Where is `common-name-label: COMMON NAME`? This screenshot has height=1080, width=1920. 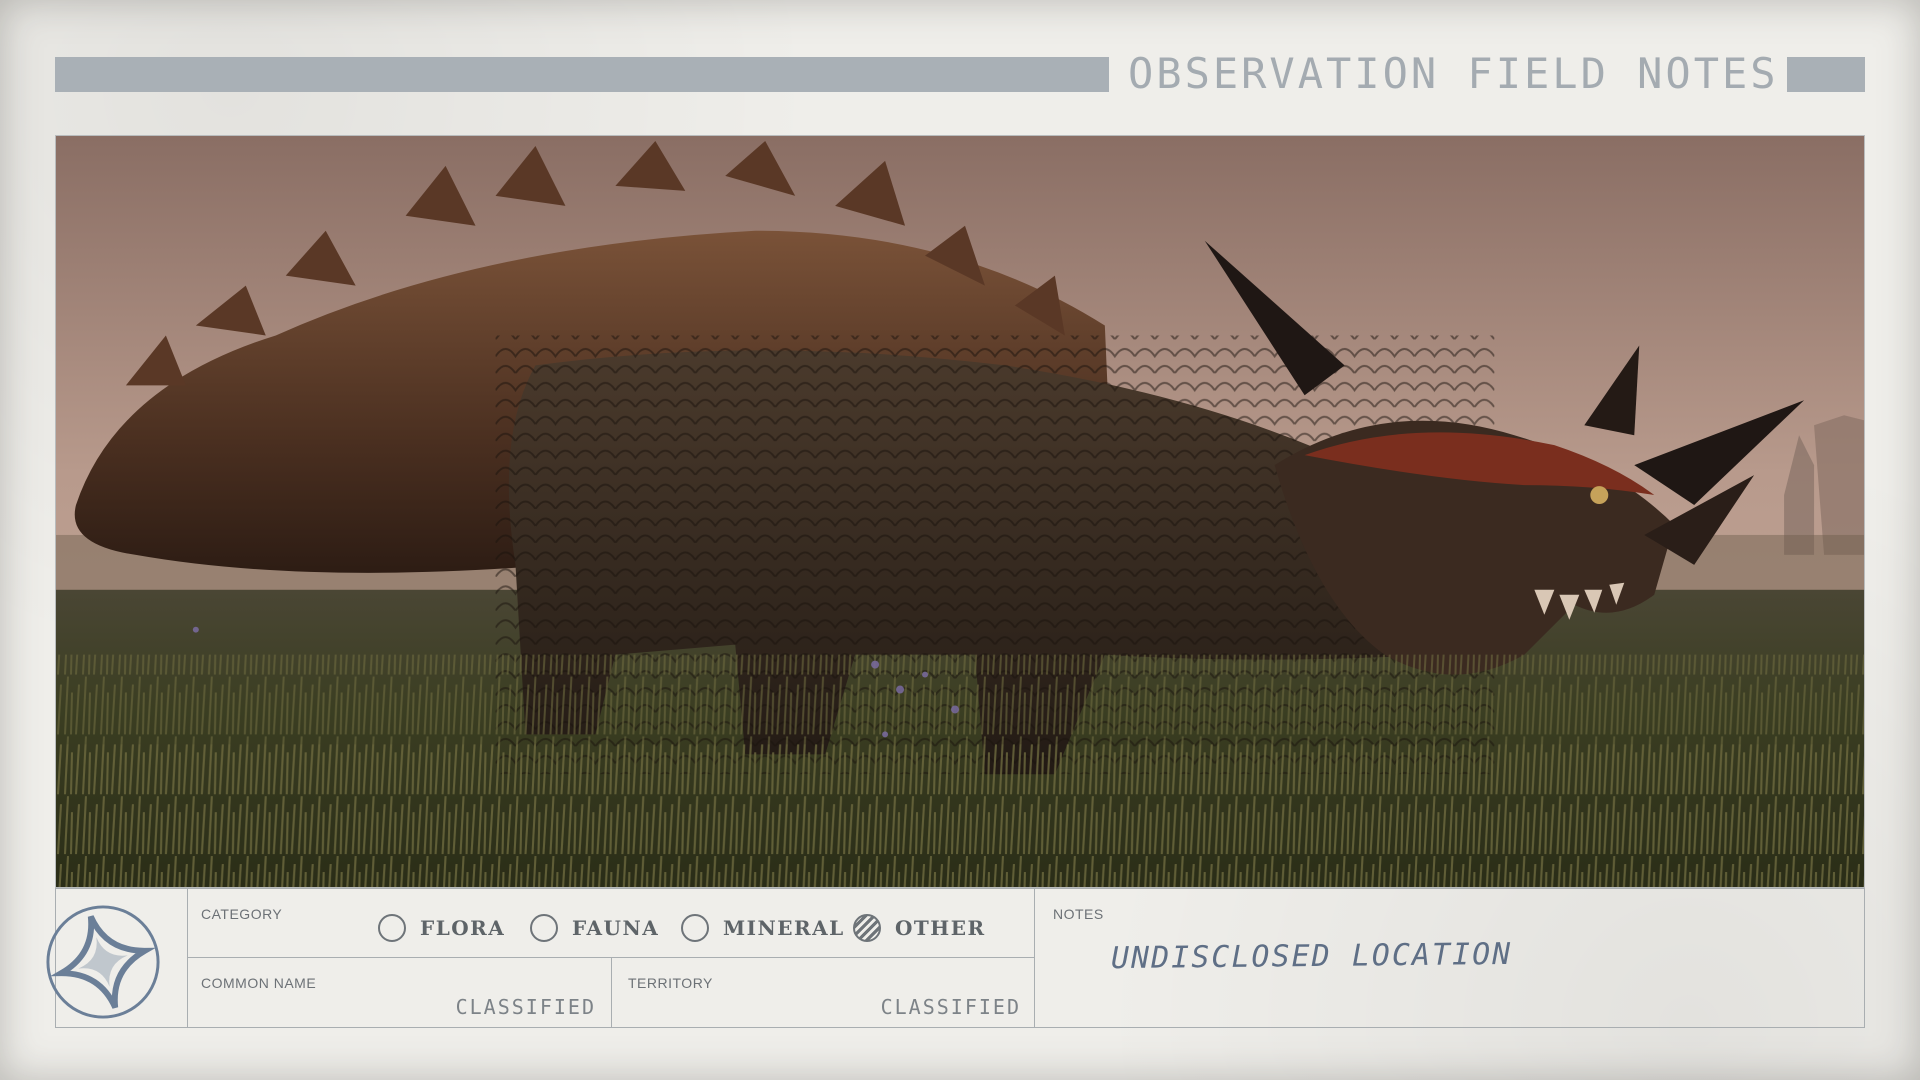 common-name-label: COMMON NAME is located at coordinates (259, 983).